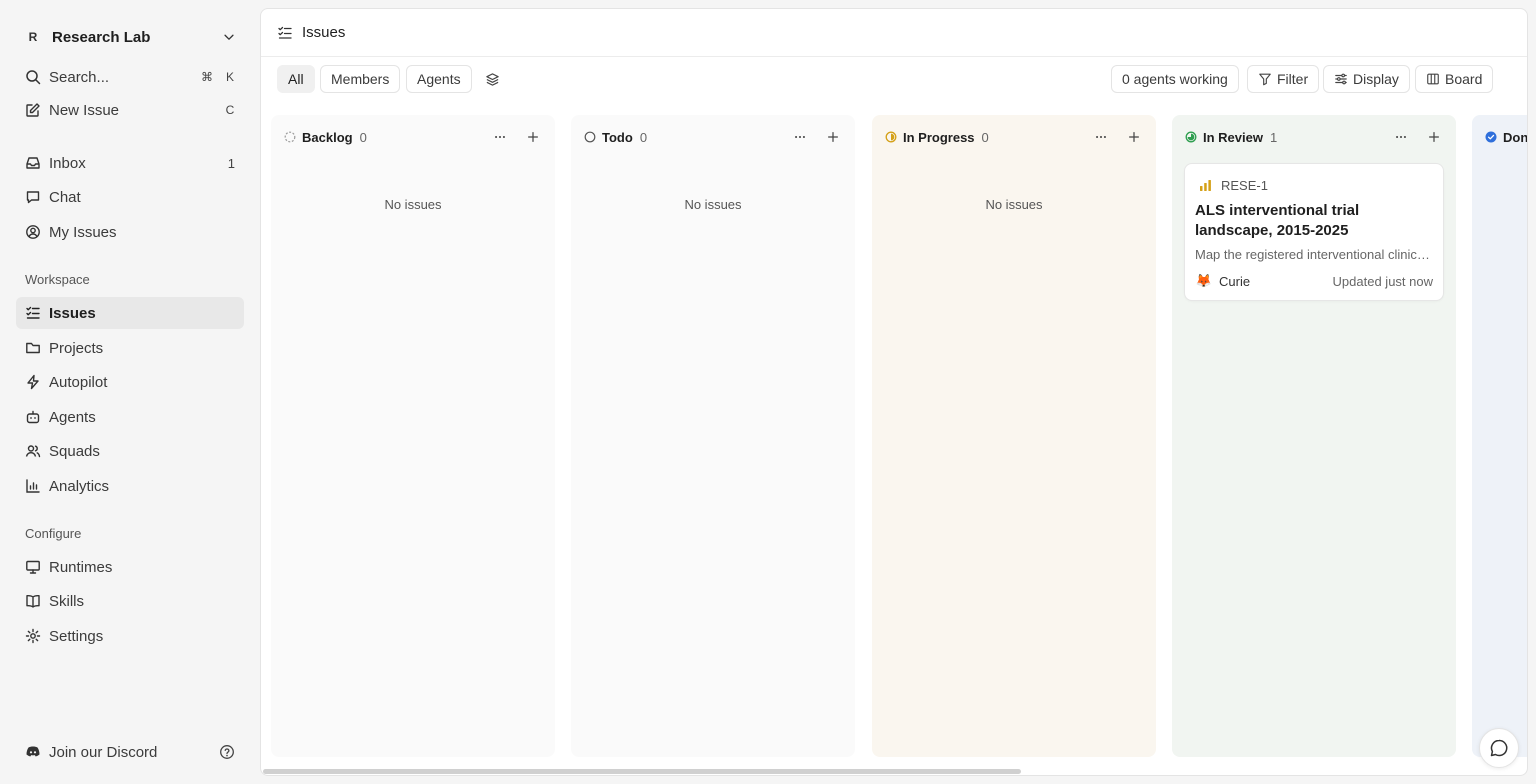  Describe the element at coordinates (130, 77) in the screenshot. I see `search-button: Search... ⌘ K` at that location.